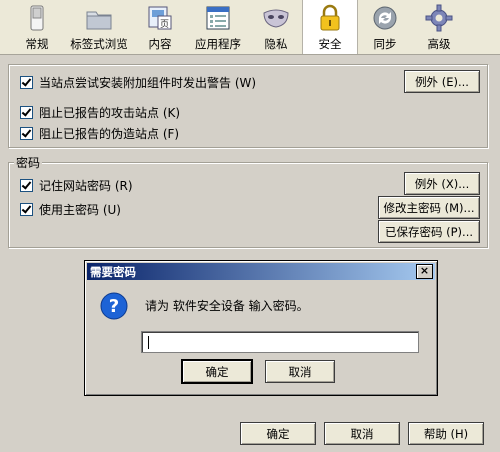  I want to click on gear-icon, so click(439, 18).